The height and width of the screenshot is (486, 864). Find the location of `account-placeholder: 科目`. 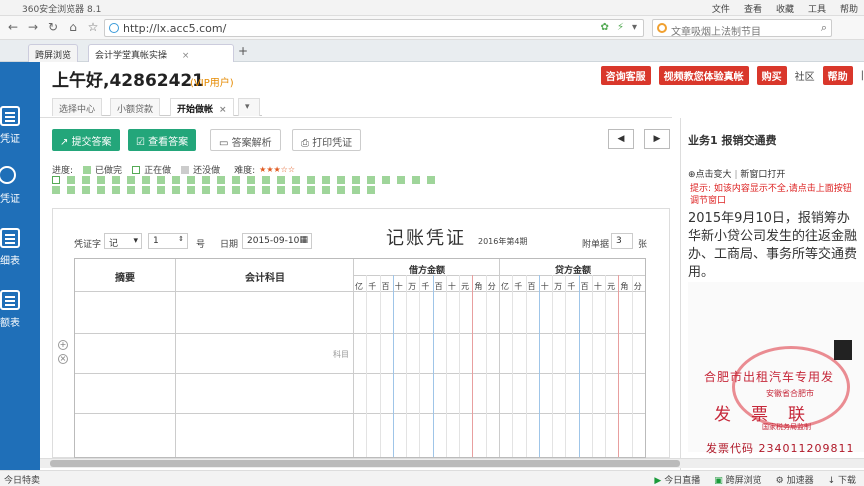

account-placeholder: 科目 is located at coordinates (341, 354).